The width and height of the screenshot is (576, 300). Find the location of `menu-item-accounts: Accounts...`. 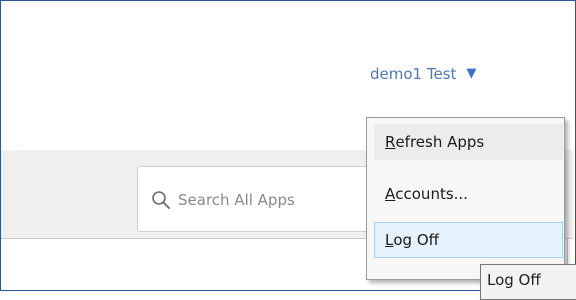

menu-item-accounts: Accounts... is located at coordinates (468, 194).